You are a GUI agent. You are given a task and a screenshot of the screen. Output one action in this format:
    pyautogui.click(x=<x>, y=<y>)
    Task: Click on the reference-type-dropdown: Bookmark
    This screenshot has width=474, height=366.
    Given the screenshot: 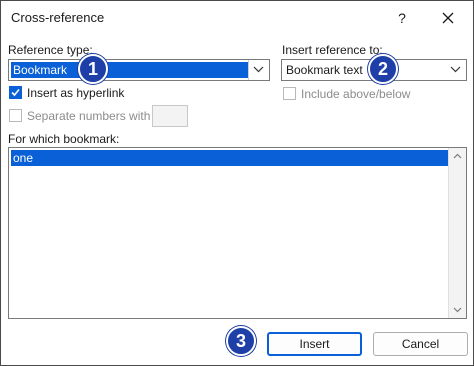 What is the action you would take?
    pyautogui.click(x=139, y=70)
    